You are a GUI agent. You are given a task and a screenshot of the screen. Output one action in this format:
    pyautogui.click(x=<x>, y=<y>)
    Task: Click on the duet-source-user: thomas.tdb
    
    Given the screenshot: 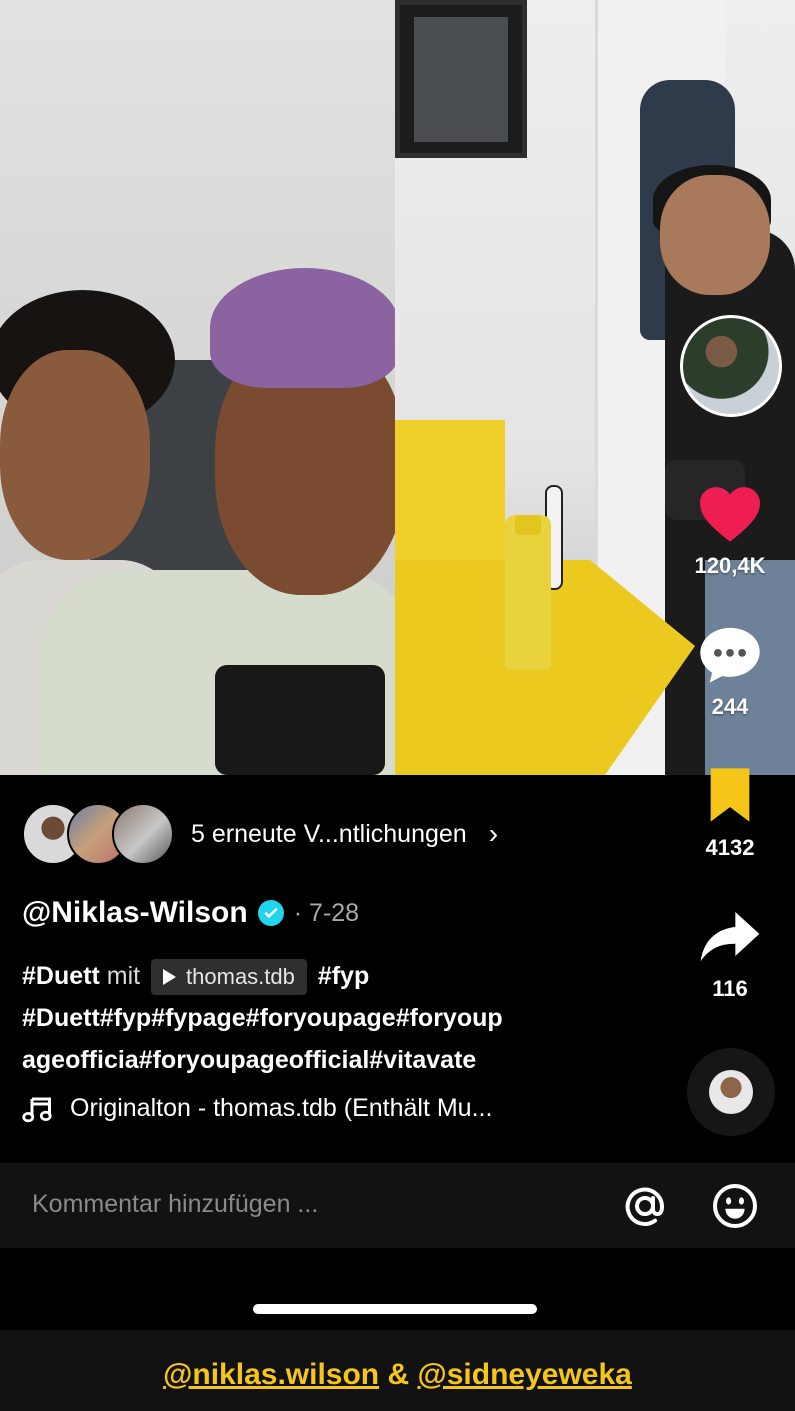 What is the action you would take?
    pyautogui.click(x=240, y=977)
    